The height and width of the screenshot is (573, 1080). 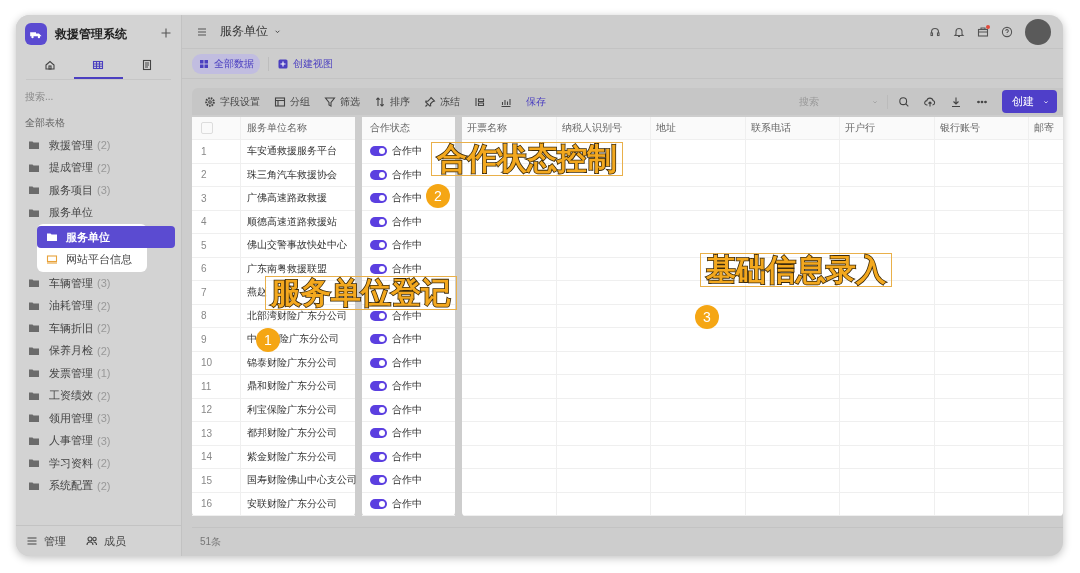 I want to click on table-cell: 都邦财险广东分公司, so click(x=297, y=433).